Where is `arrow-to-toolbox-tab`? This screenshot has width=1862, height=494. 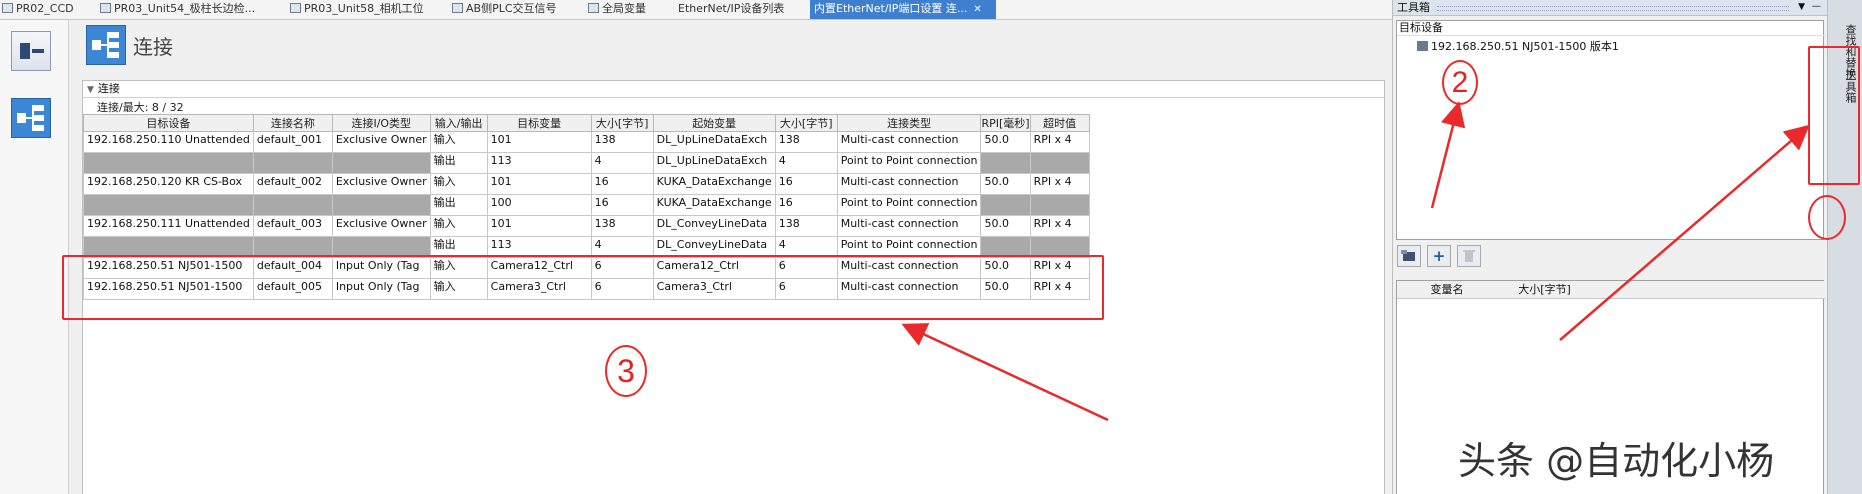 arrow-to-toolbox-tab is located at coordinates (1684, 232).